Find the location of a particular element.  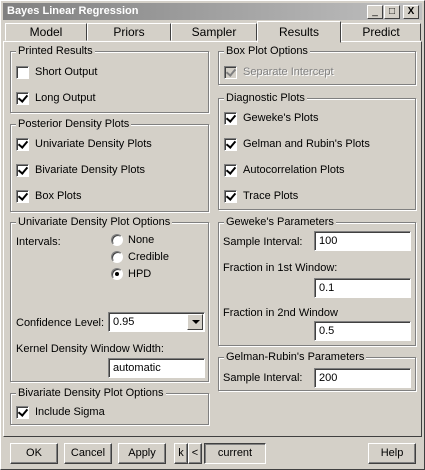

trace-plots-checkbox: Trace Plots is located at coordinates (261, 196).